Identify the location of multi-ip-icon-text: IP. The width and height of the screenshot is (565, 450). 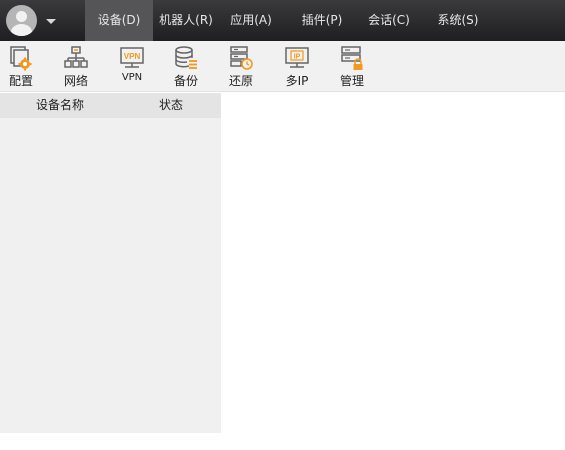
(297, 57).